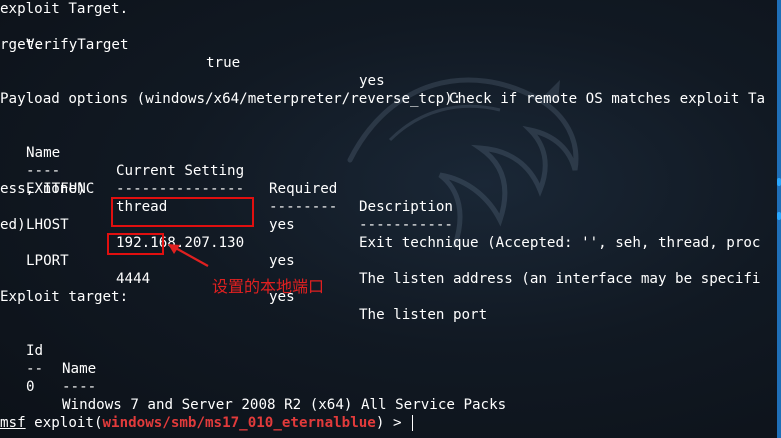  I want to click on lhost-highlight-box, so click(182, 212).